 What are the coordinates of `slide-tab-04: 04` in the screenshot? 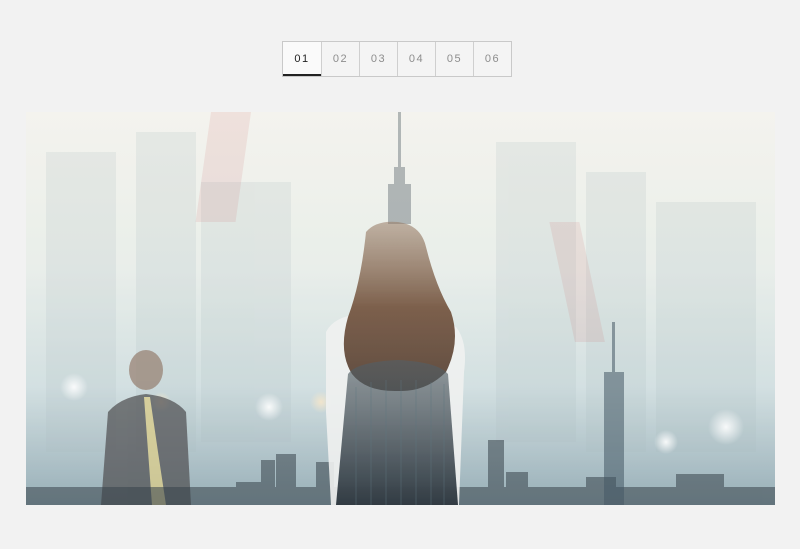 It's located at (416, 59).